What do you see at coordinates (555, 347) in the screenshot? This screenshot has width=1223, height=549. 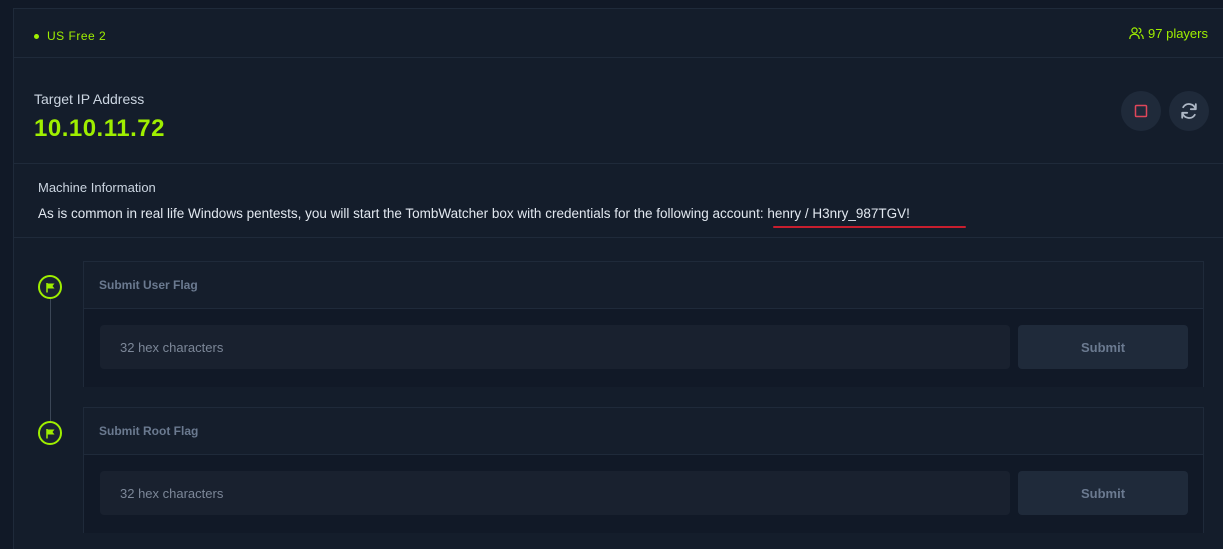 I see `user-flag-input` at bounding box center [555, 347].